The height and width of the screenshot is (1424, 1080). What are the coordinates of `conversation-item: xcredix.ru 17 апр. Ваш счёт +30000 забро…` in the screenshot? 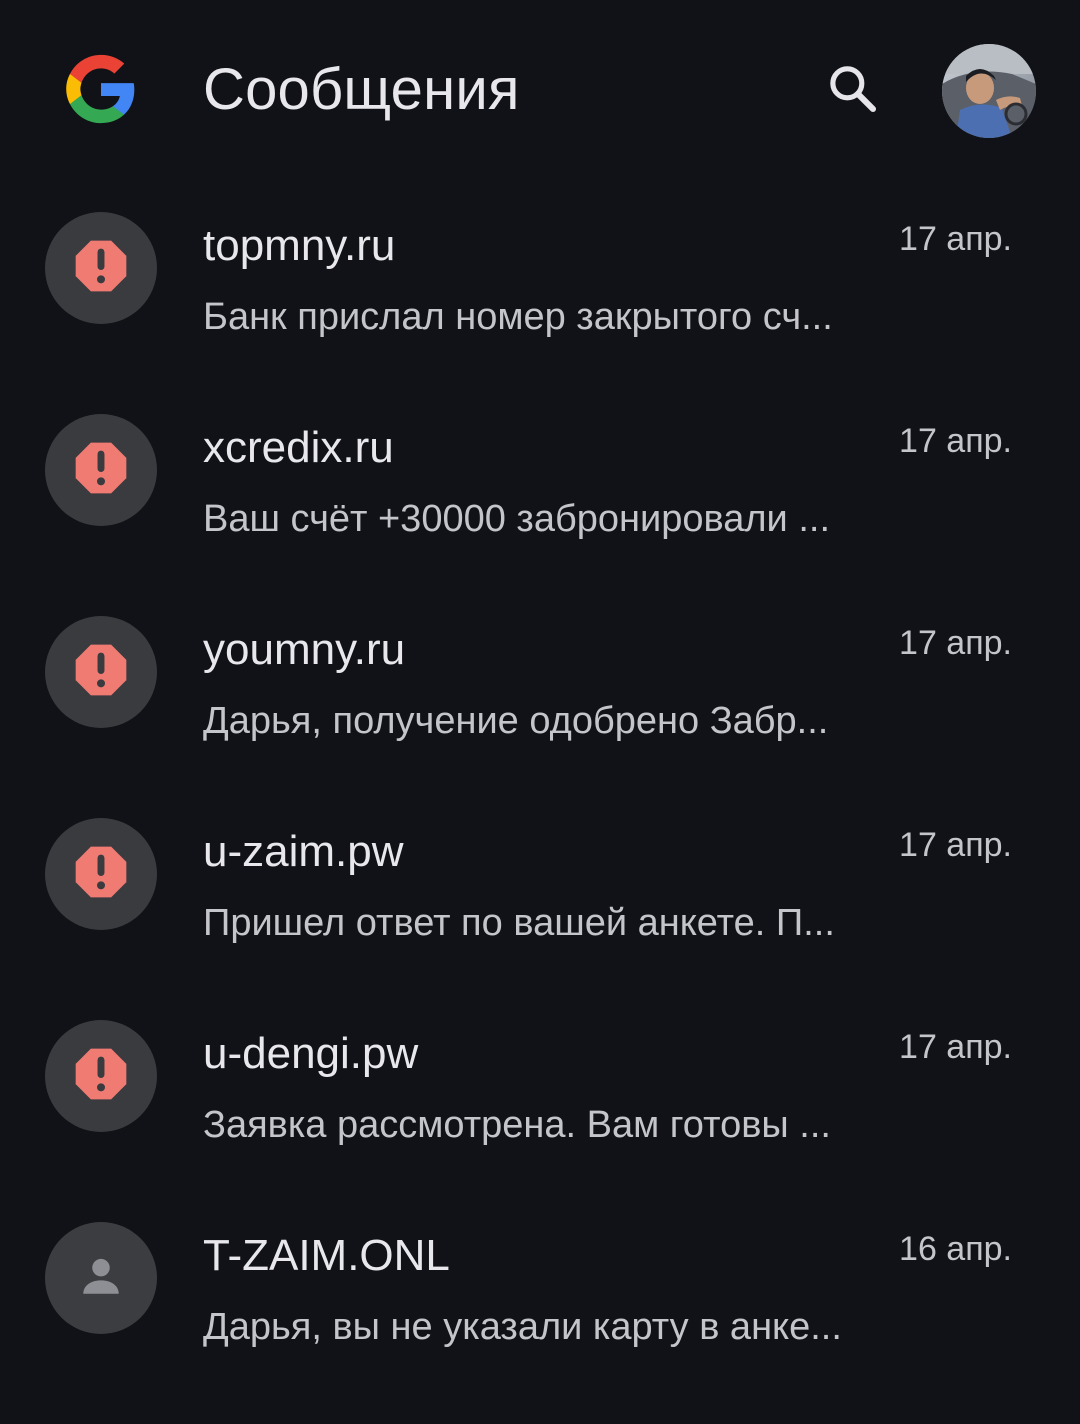 It's located at (540, 515).